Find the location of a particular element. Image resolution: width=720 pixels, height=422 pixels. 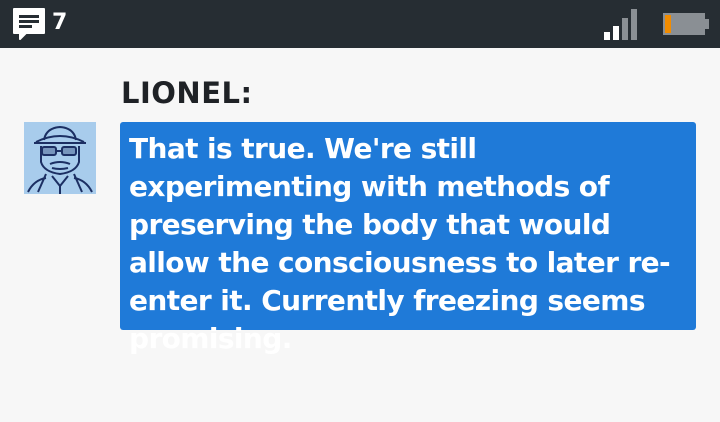

message-icon is located at coordinates (30, 24).